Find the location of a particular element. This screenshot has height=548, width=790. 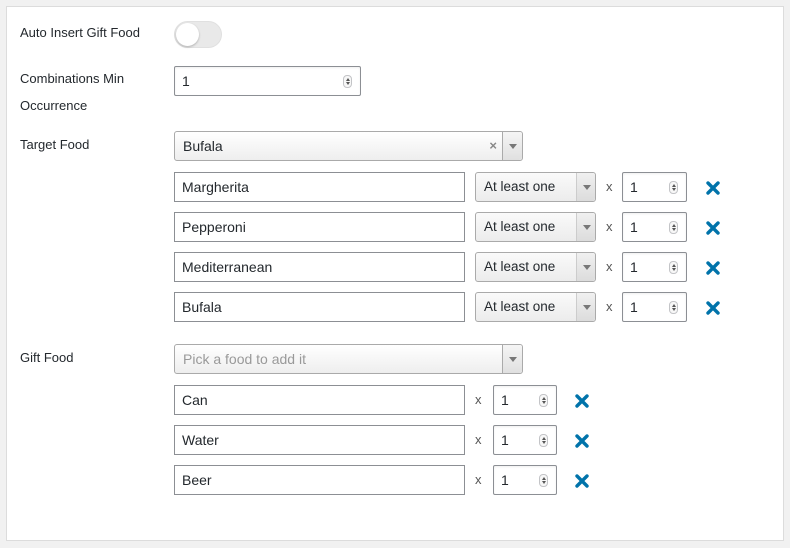

target-food-item-label: Pepperoni is located at coordinates (214, 227).